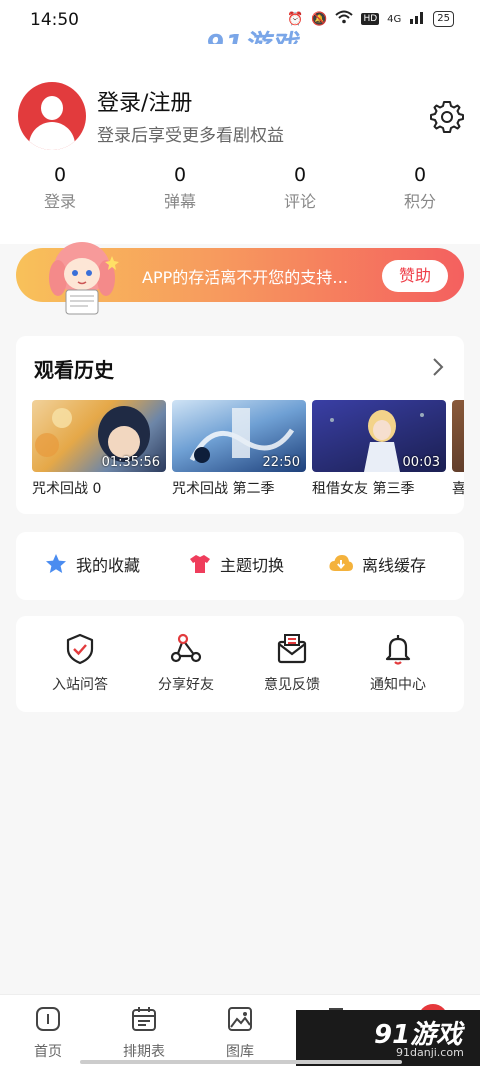 The image size is (480, 1067). I want to click on stat-label: 弹幕, so click(179, 201).